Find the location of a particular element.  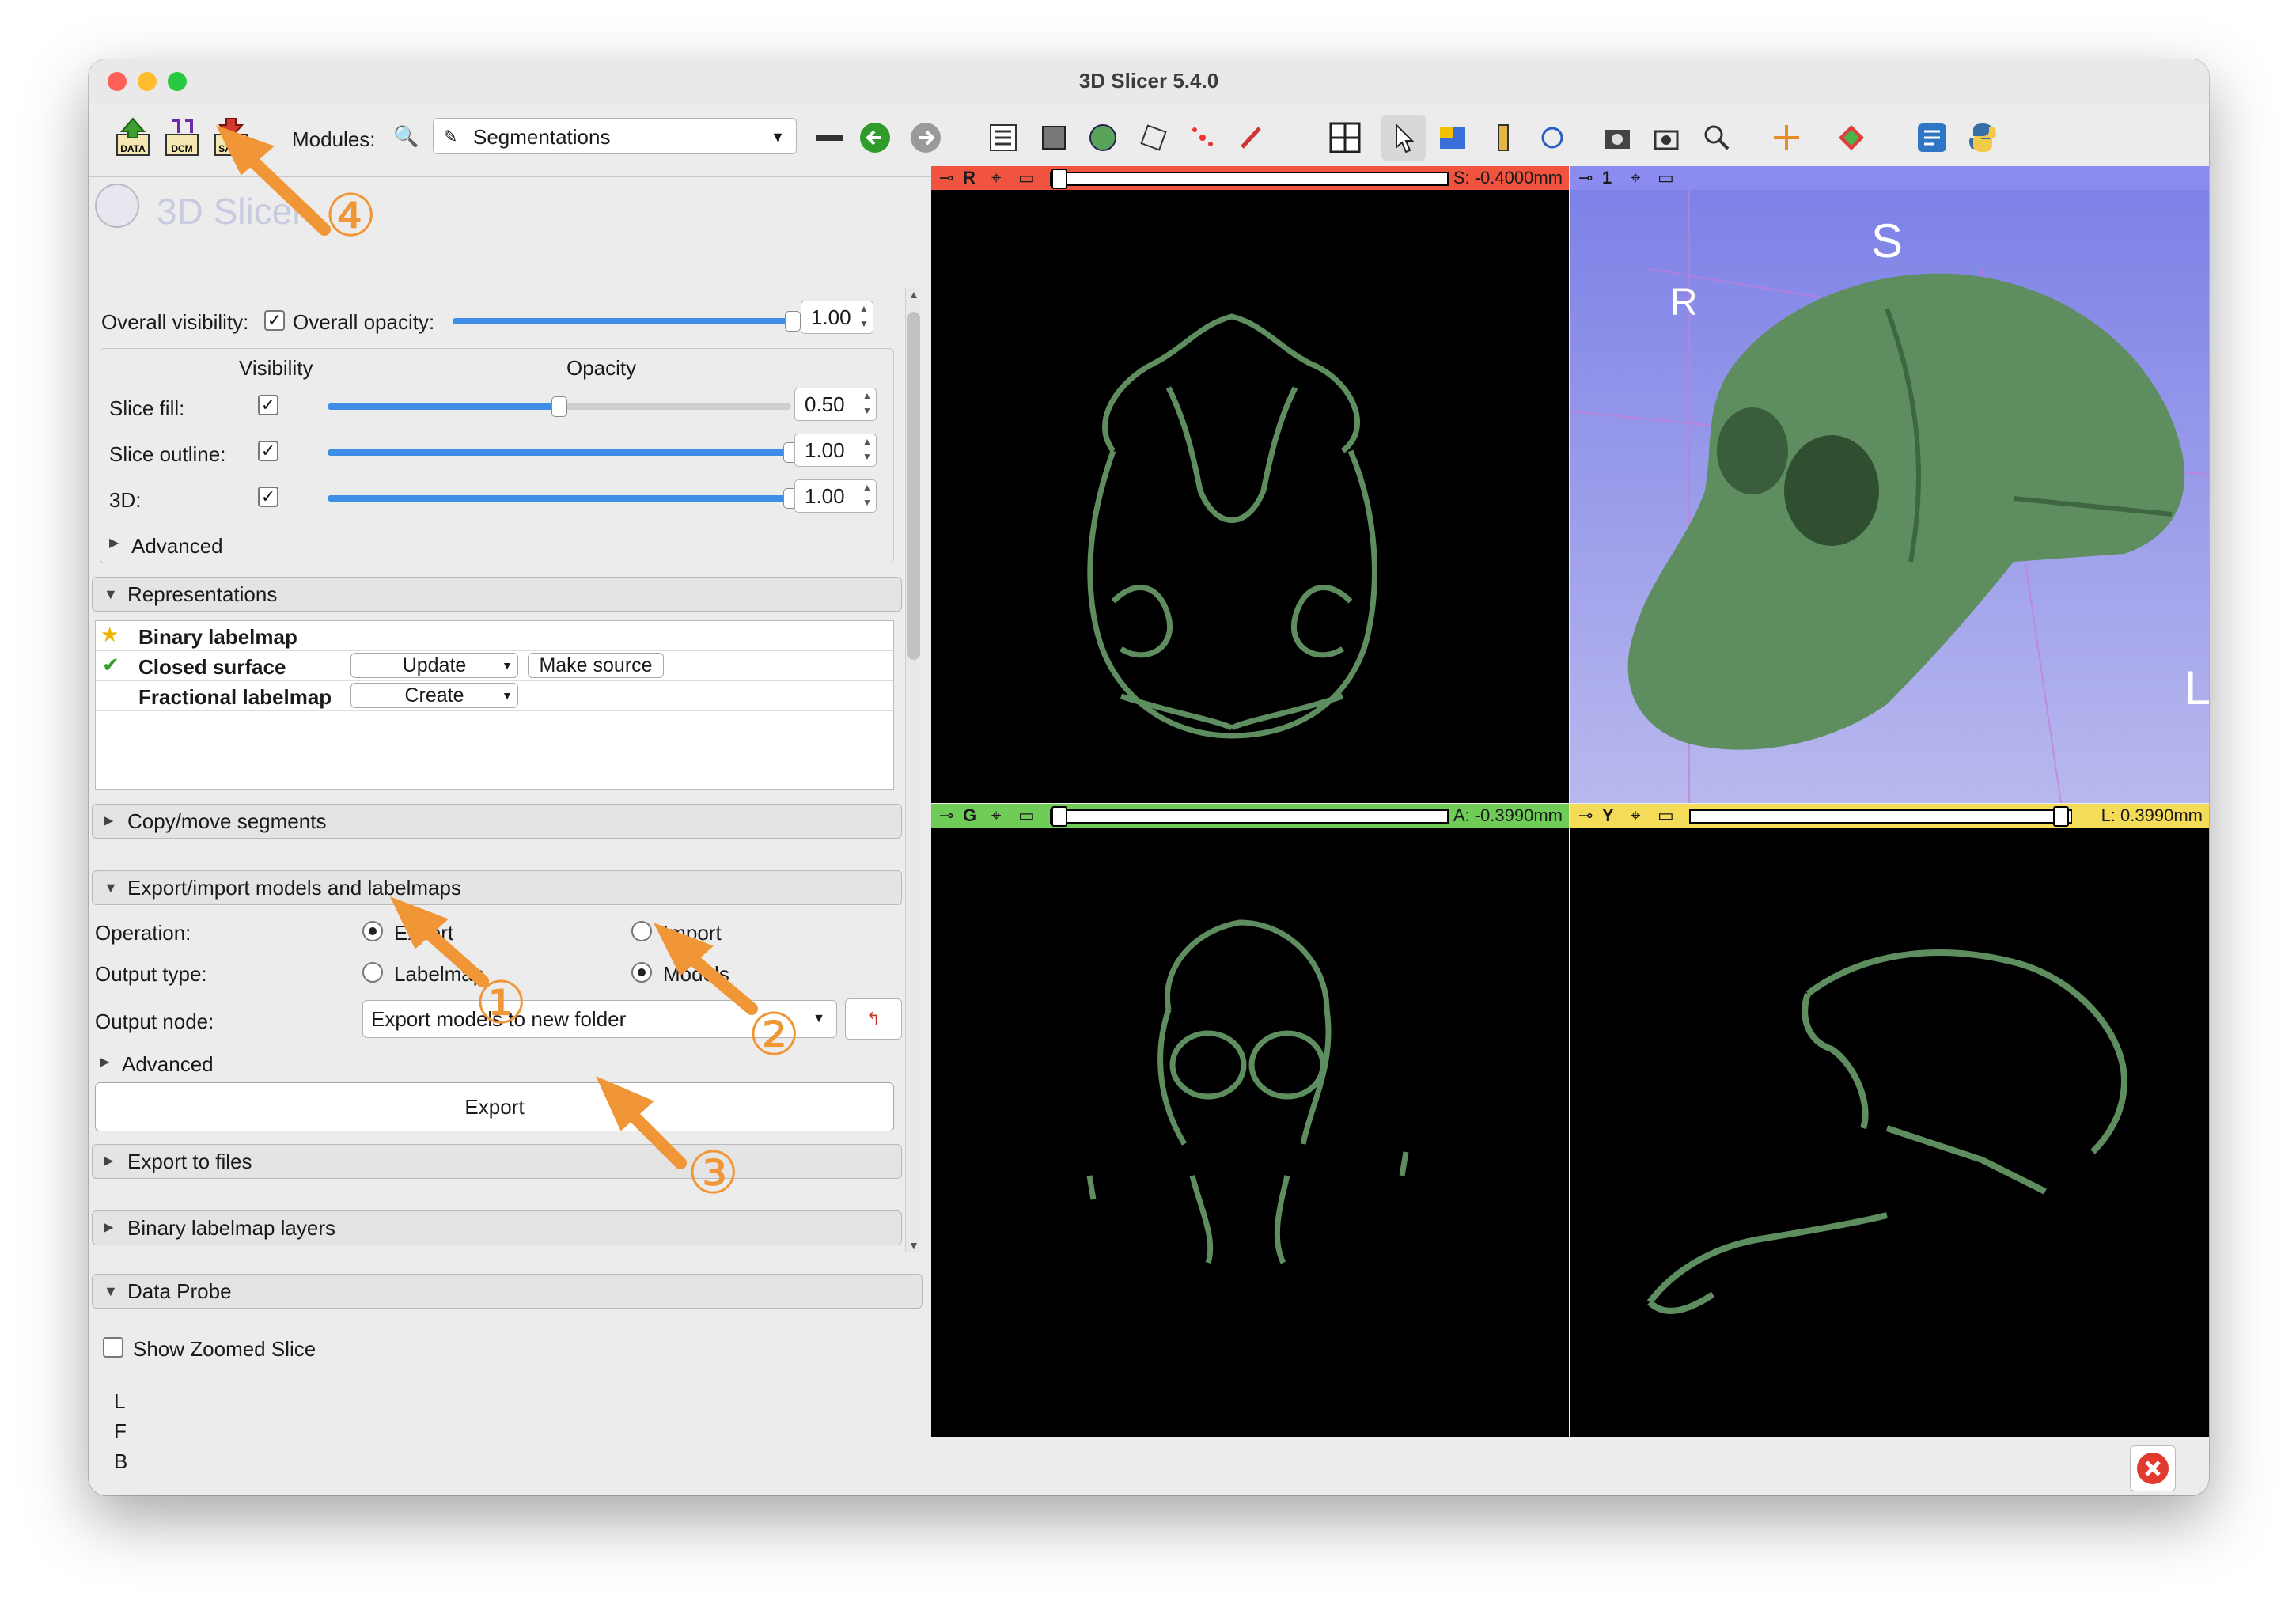

annotation-step-2: ② is located at coordinates (775, 1034).